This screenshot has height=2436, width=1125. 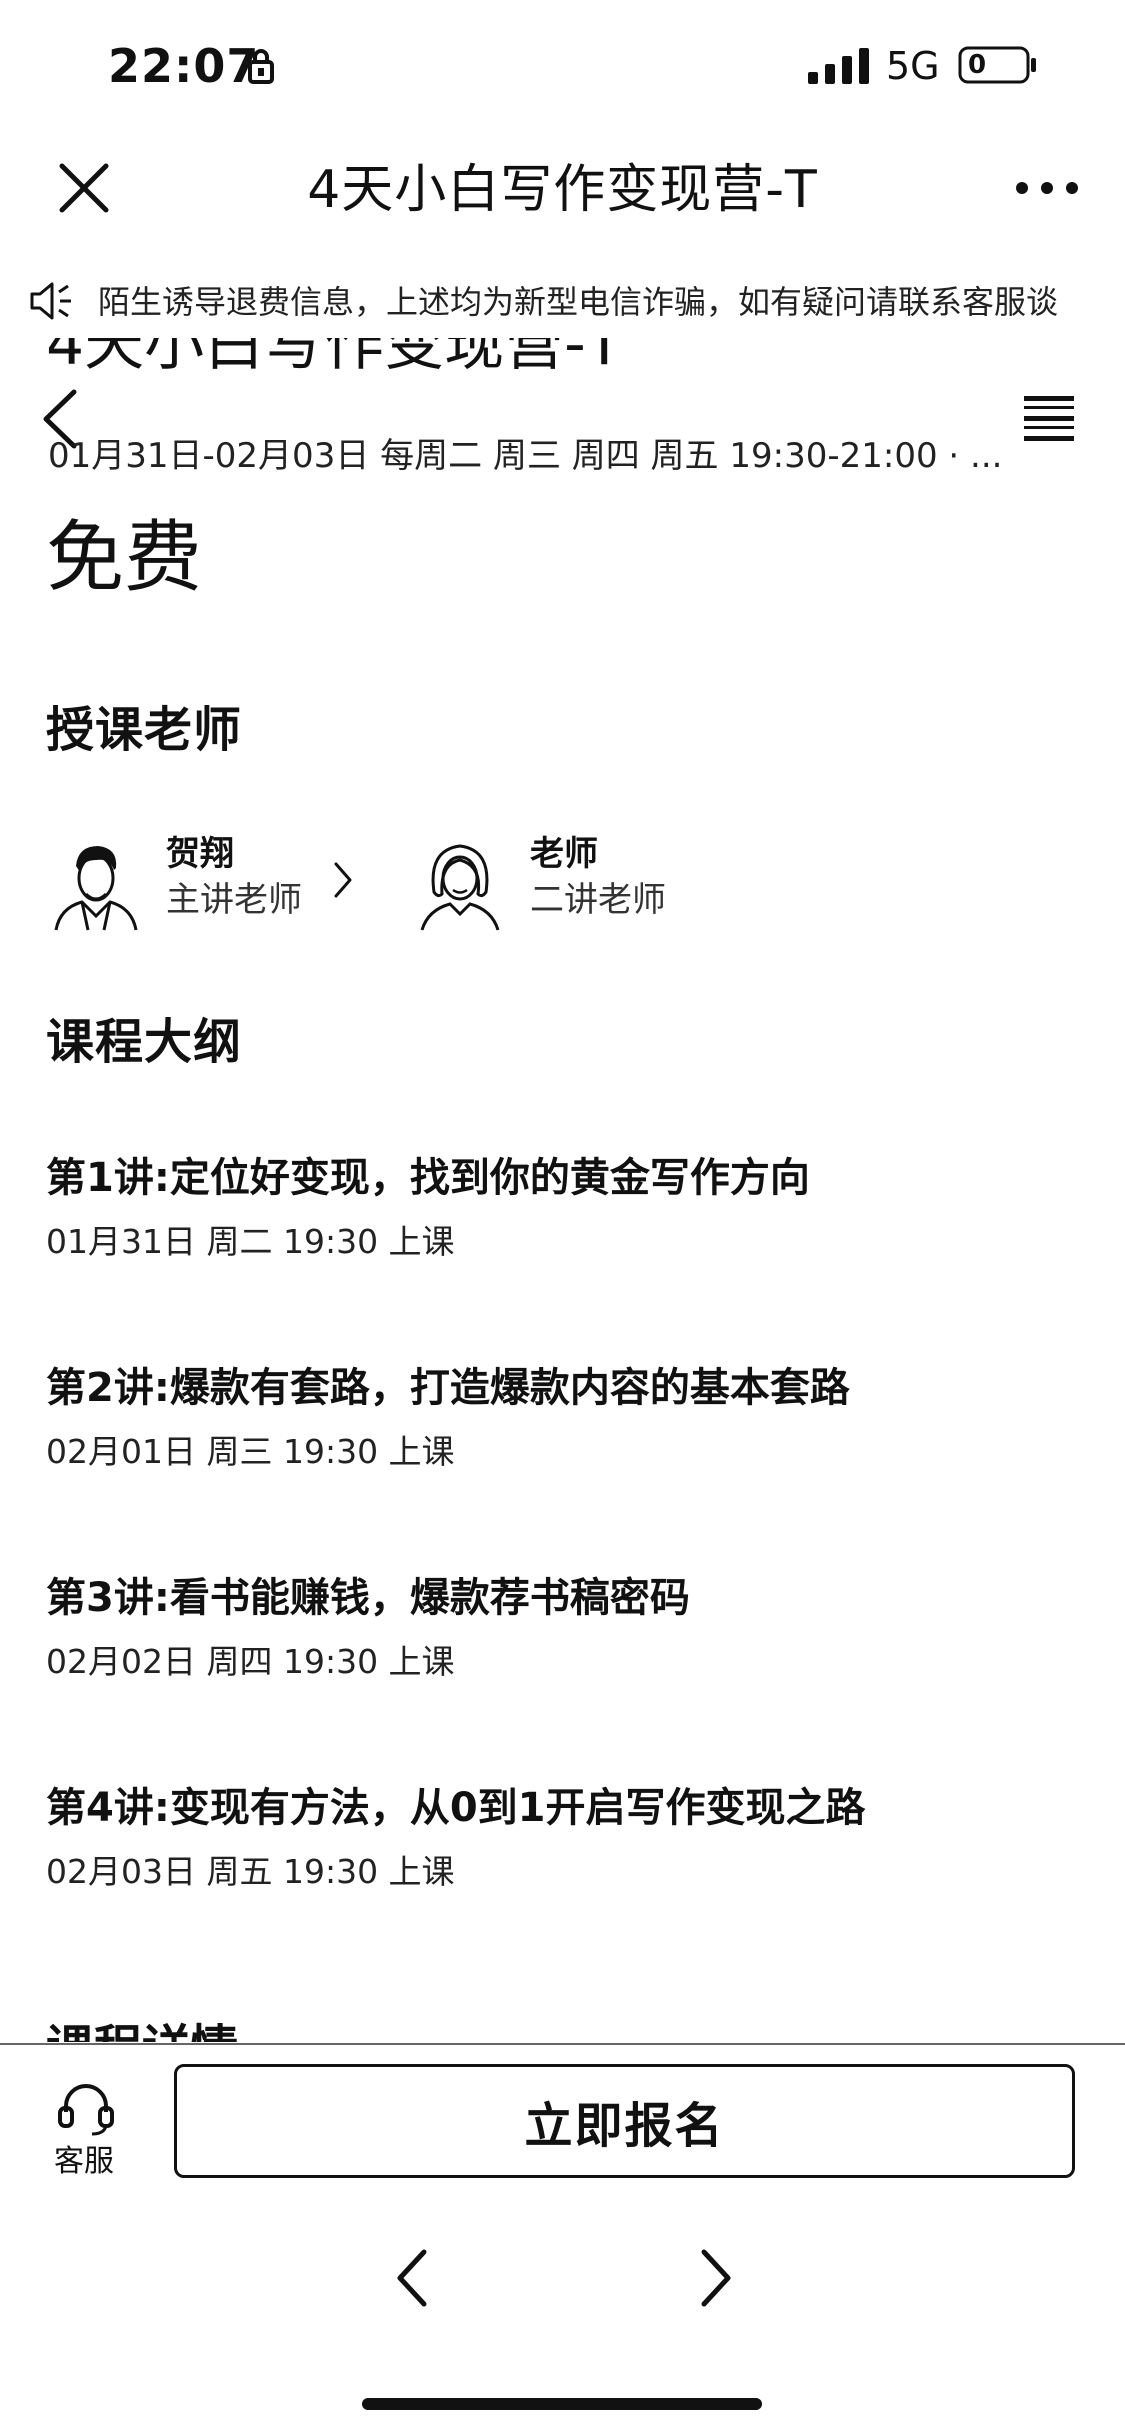 I want to click on teacher-name: 老师, so click(x=564, y=854).